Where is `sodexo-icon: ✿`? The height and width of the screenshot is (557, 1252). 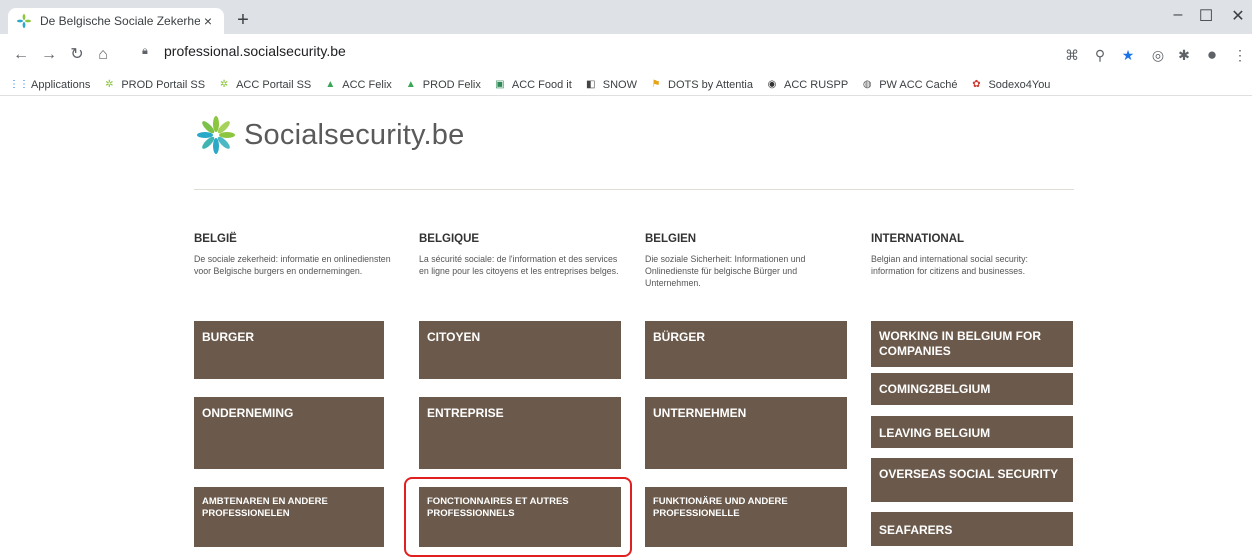 sodexo-icon: ✿ is located at coordinates (976, 84).